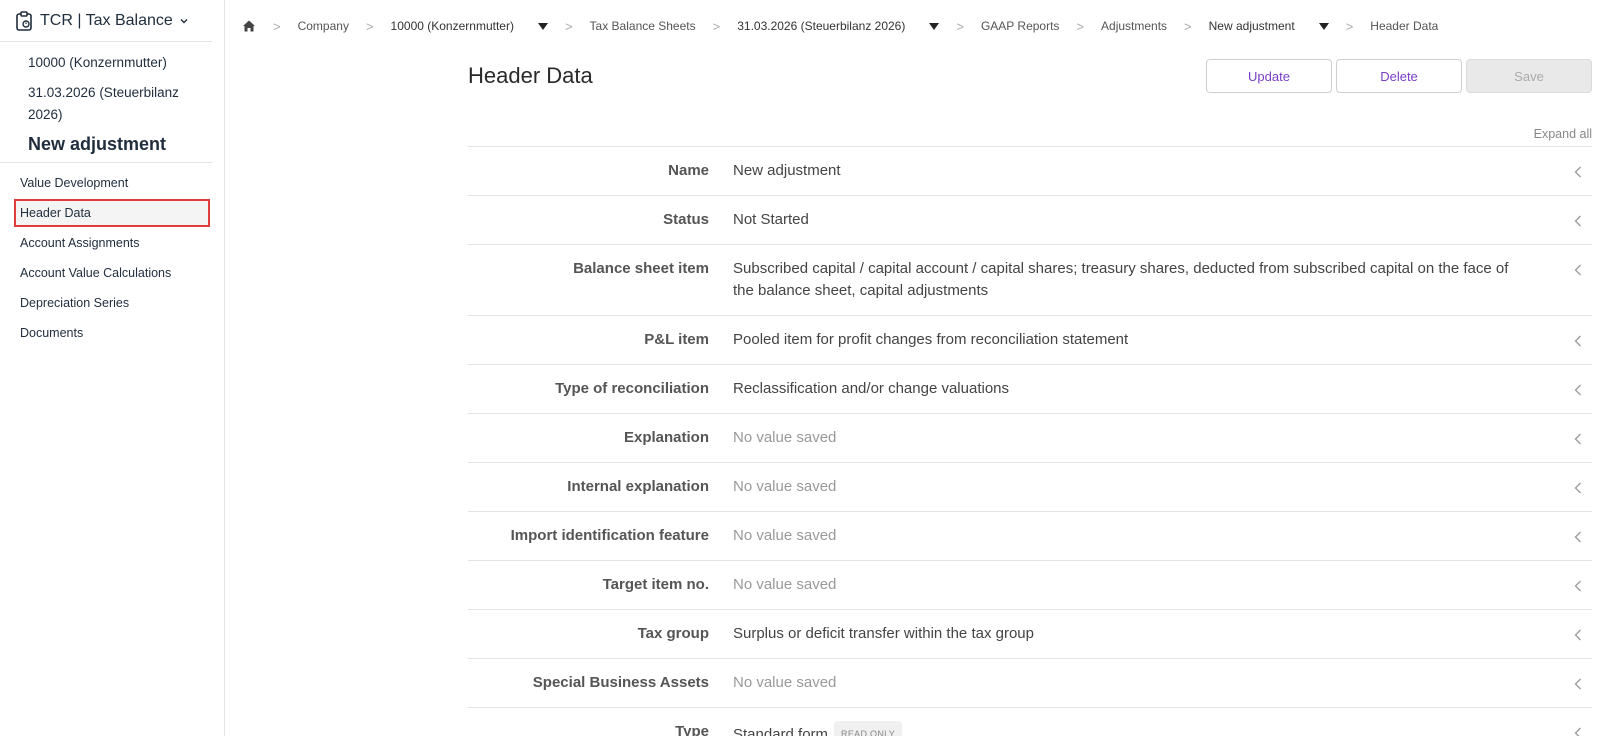 This screenshot has height=736, width=1622. I want to click on context-sheet-link: 31.03.2026 (Steuerbilanz 2026), so click(120, 104).